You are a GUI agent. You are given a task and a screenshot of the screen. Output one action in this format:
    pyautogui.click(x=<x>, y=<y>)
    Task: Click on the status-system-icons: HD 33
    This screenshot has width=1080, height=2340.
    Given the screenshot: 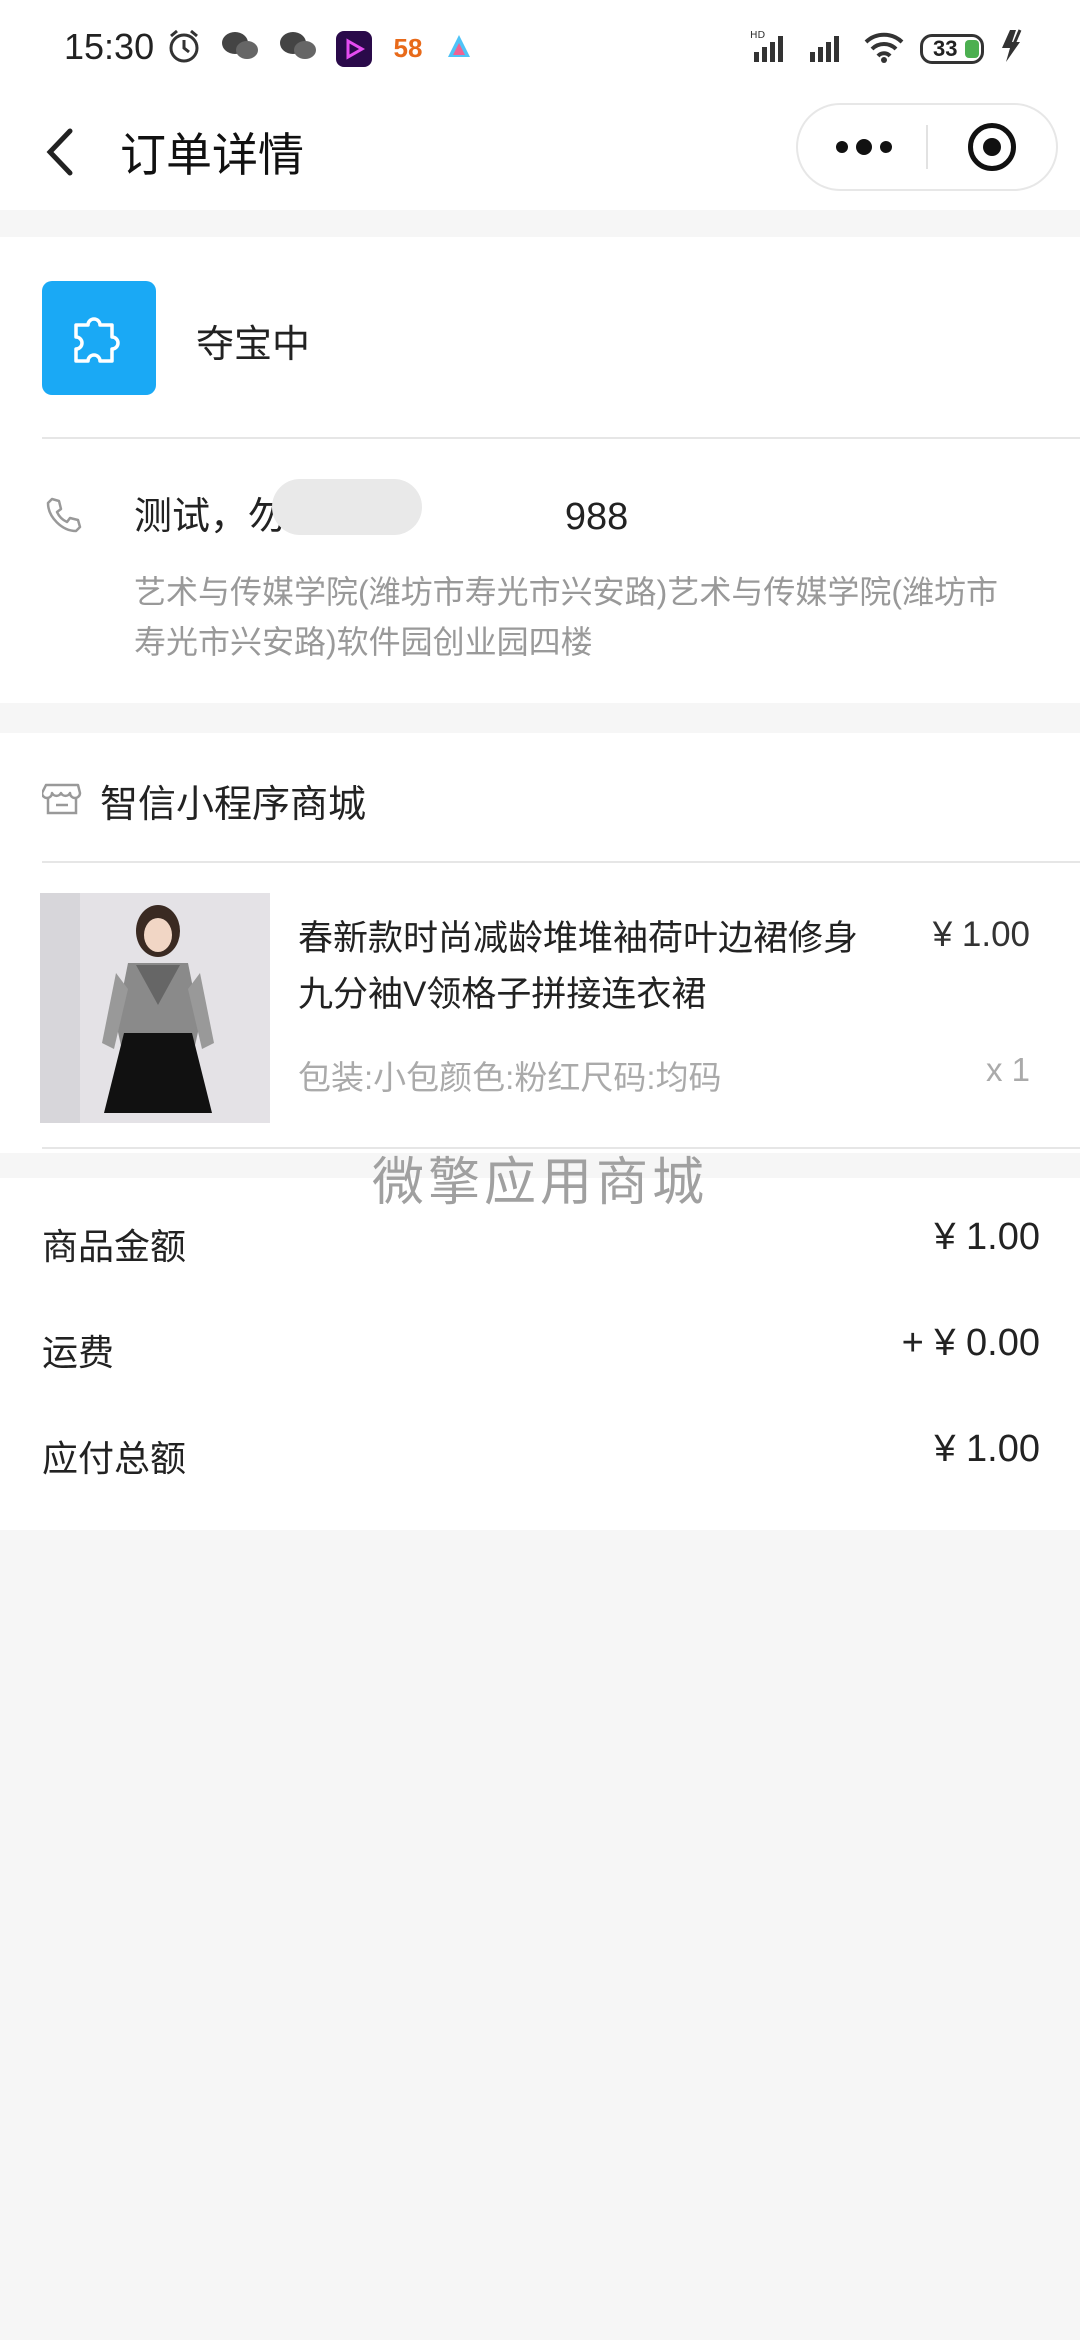 What is the action you would take?
    pyautogui.click(x=889, y=48)
    